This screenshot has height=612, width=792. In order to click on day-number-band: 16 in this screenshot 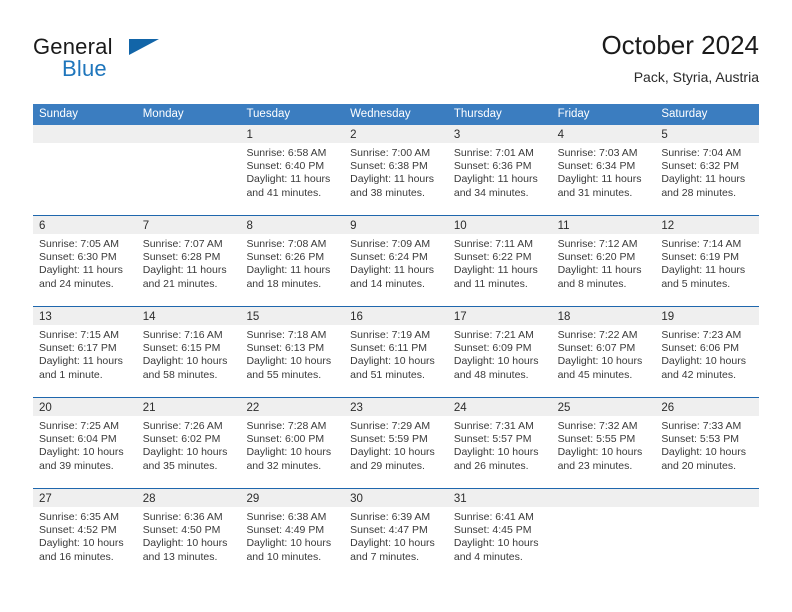, I will do `click(396, 316)`.